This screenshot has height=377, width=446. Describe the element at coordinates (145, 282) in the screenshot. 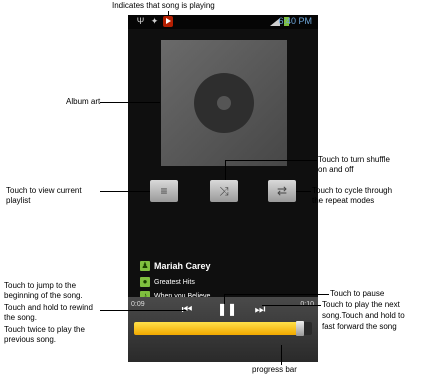

I see `album-icon: ●` at that location.